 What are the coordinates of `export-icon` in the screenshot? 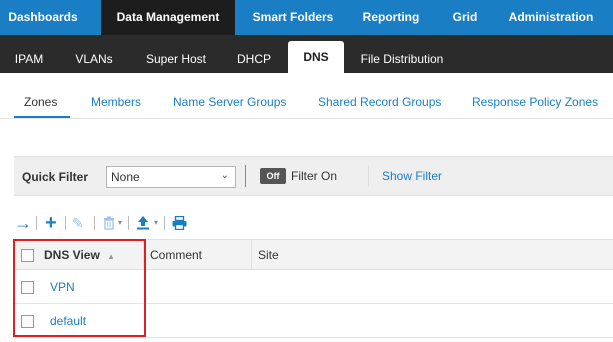 It's located at (143, 223).